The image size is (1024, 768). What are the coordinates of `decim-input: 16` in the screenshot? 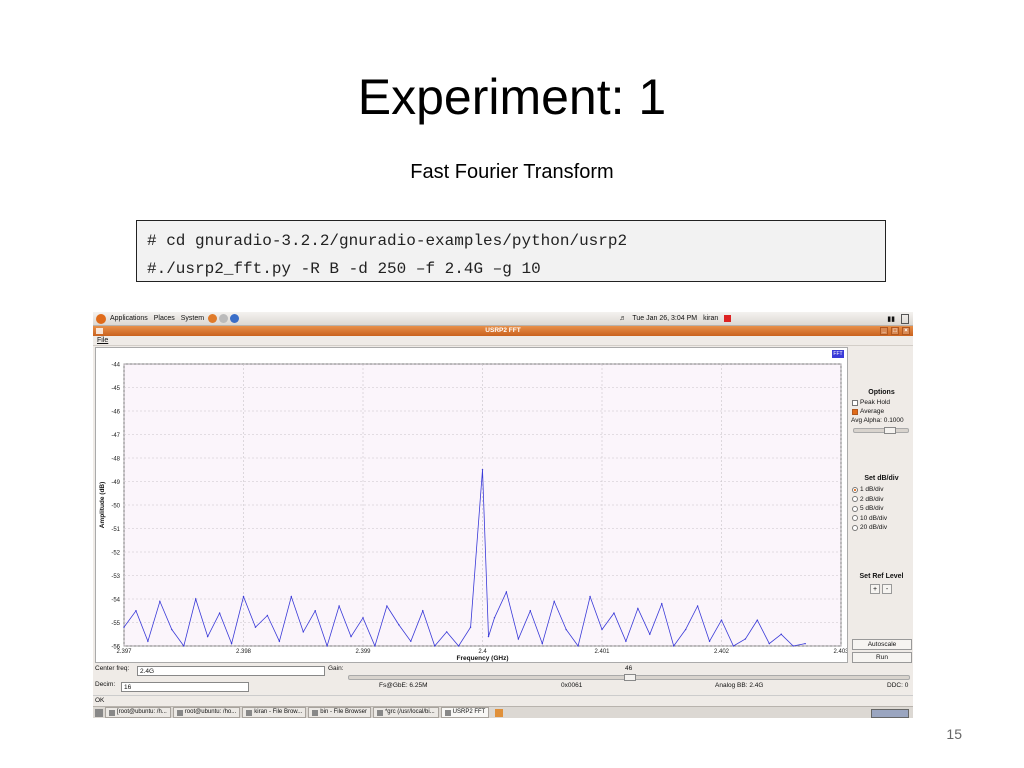 It's located at (185, 687).